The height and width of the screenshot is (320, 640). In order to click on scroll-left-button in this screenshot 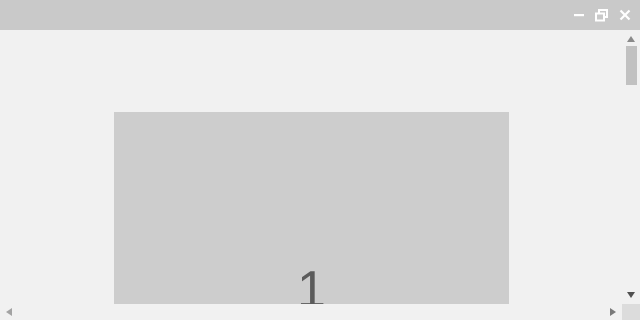, I will do `click(9, 312)`.